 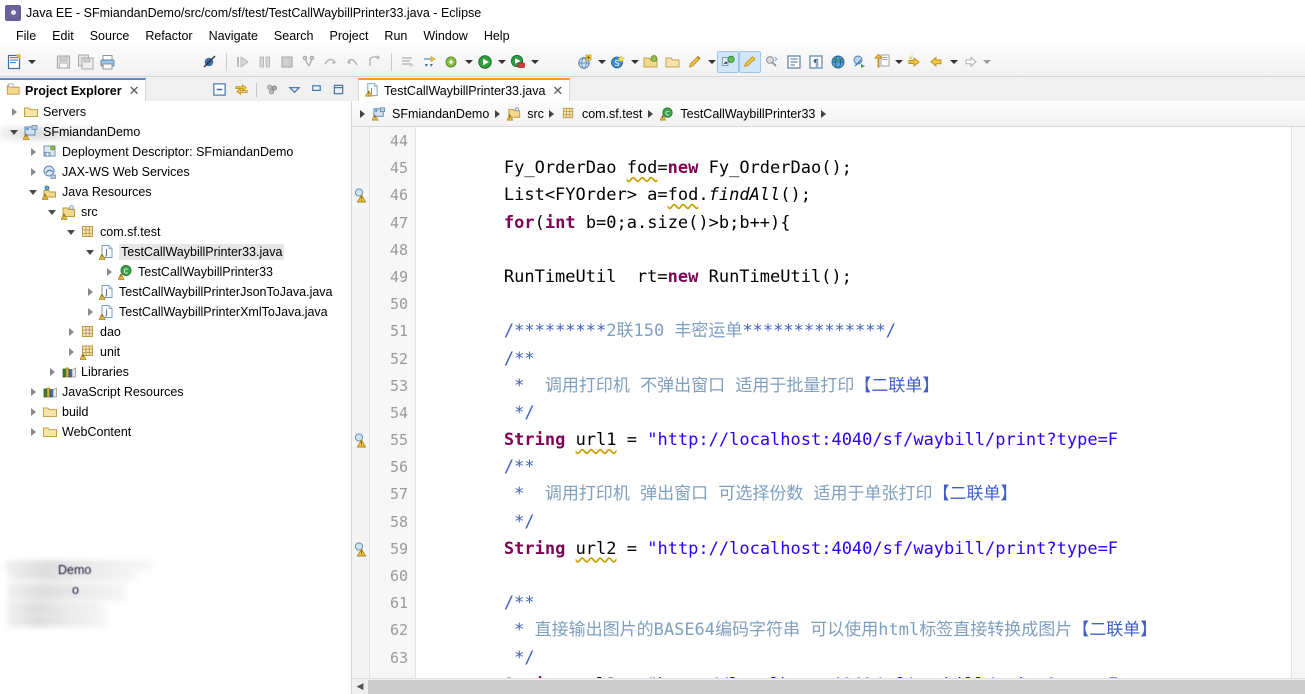 I want to click on code-line-47: for(int b=0;a.size()>b;b++){, so click(x=853, y=223).